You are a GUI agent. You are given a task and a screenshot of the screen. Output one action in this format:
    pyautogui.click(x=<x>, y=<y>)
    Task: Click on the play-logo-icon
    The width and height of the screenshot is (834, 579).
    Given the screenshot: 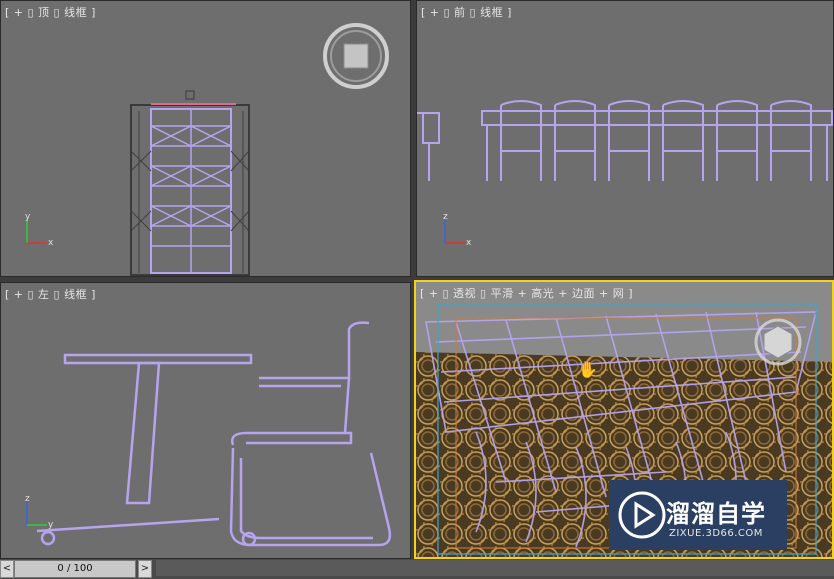 What is the action you would take?
    pyautogui.click(x=642, y=515)
    